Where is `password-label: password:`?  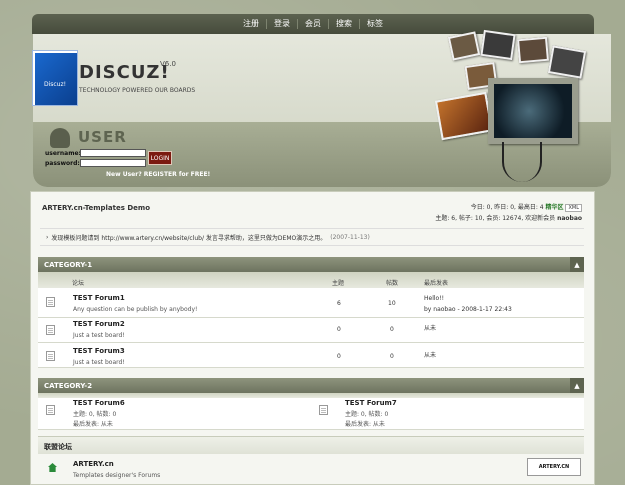 password-label: password: is located at coordinates (62, 163).